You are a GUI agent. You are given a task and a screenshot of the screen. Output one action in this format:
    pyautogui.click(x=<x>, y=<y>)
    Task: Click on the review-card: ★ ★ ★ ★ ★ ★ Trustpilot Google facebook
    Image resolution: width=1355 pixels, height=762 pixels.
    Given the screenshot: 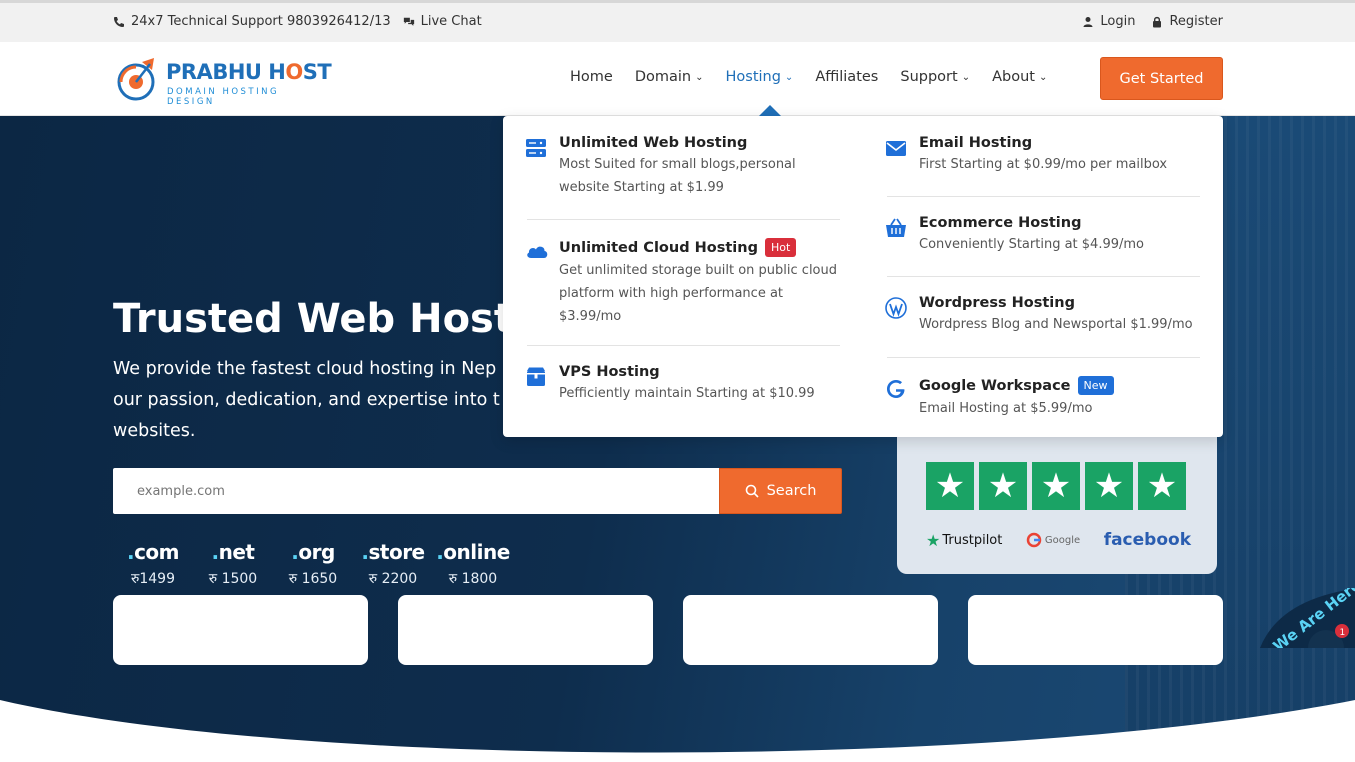 What is the action you would take?
    pyautogui.click(x=1057, y=504)
    